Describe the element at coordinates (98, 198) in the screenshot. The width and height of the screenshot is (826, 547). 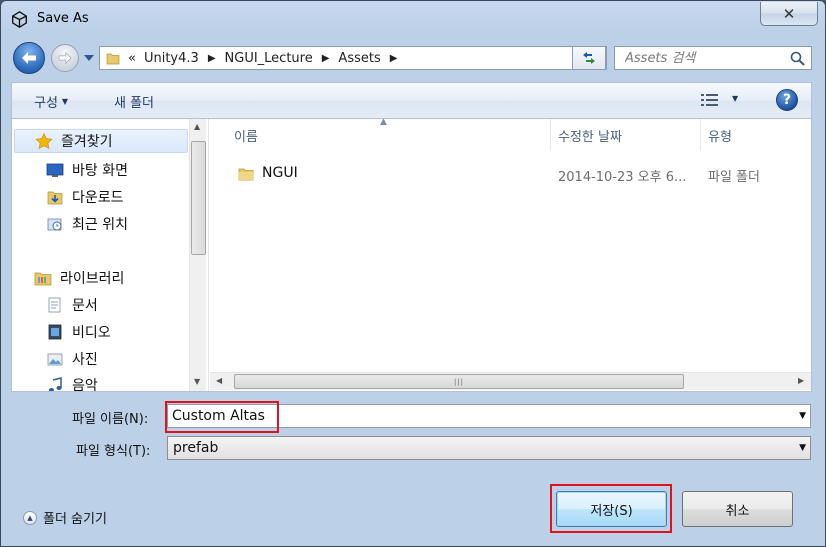
I see `nav-item-label: 다운로드` at that location.